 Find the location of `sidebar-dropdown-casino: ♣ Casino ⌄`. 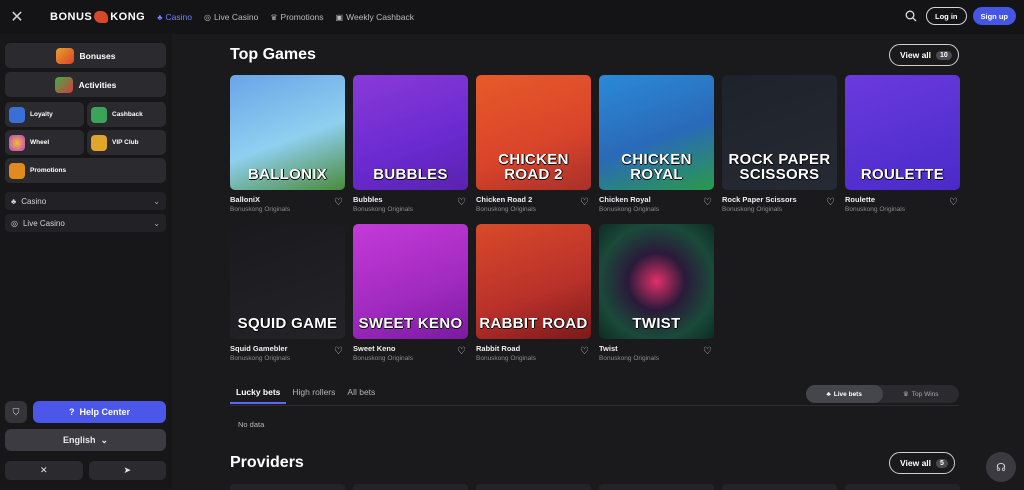

sidebar-dropdown-casino: ♣ Casino ⌄ is located at coordinates (85, 201).